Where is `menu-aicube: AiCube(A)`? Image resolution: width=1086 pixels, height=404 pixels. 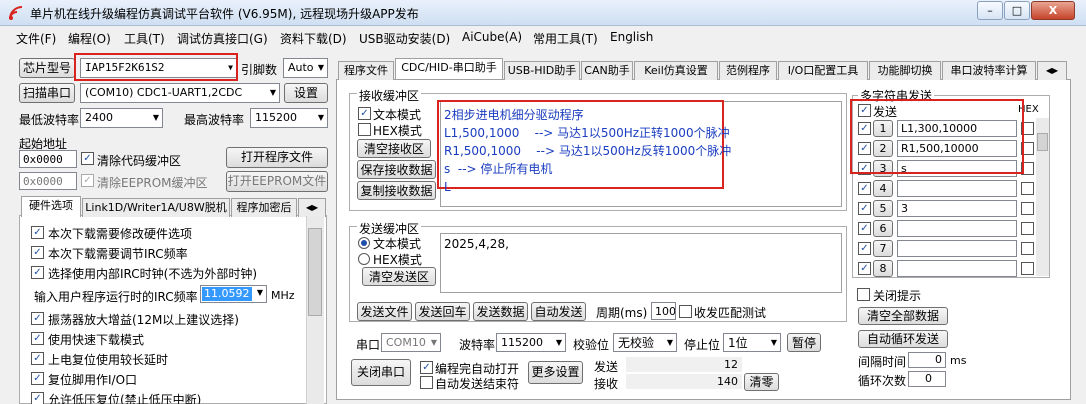
menu-aicube: AiCube(A) is located at coordinates (492, 37).